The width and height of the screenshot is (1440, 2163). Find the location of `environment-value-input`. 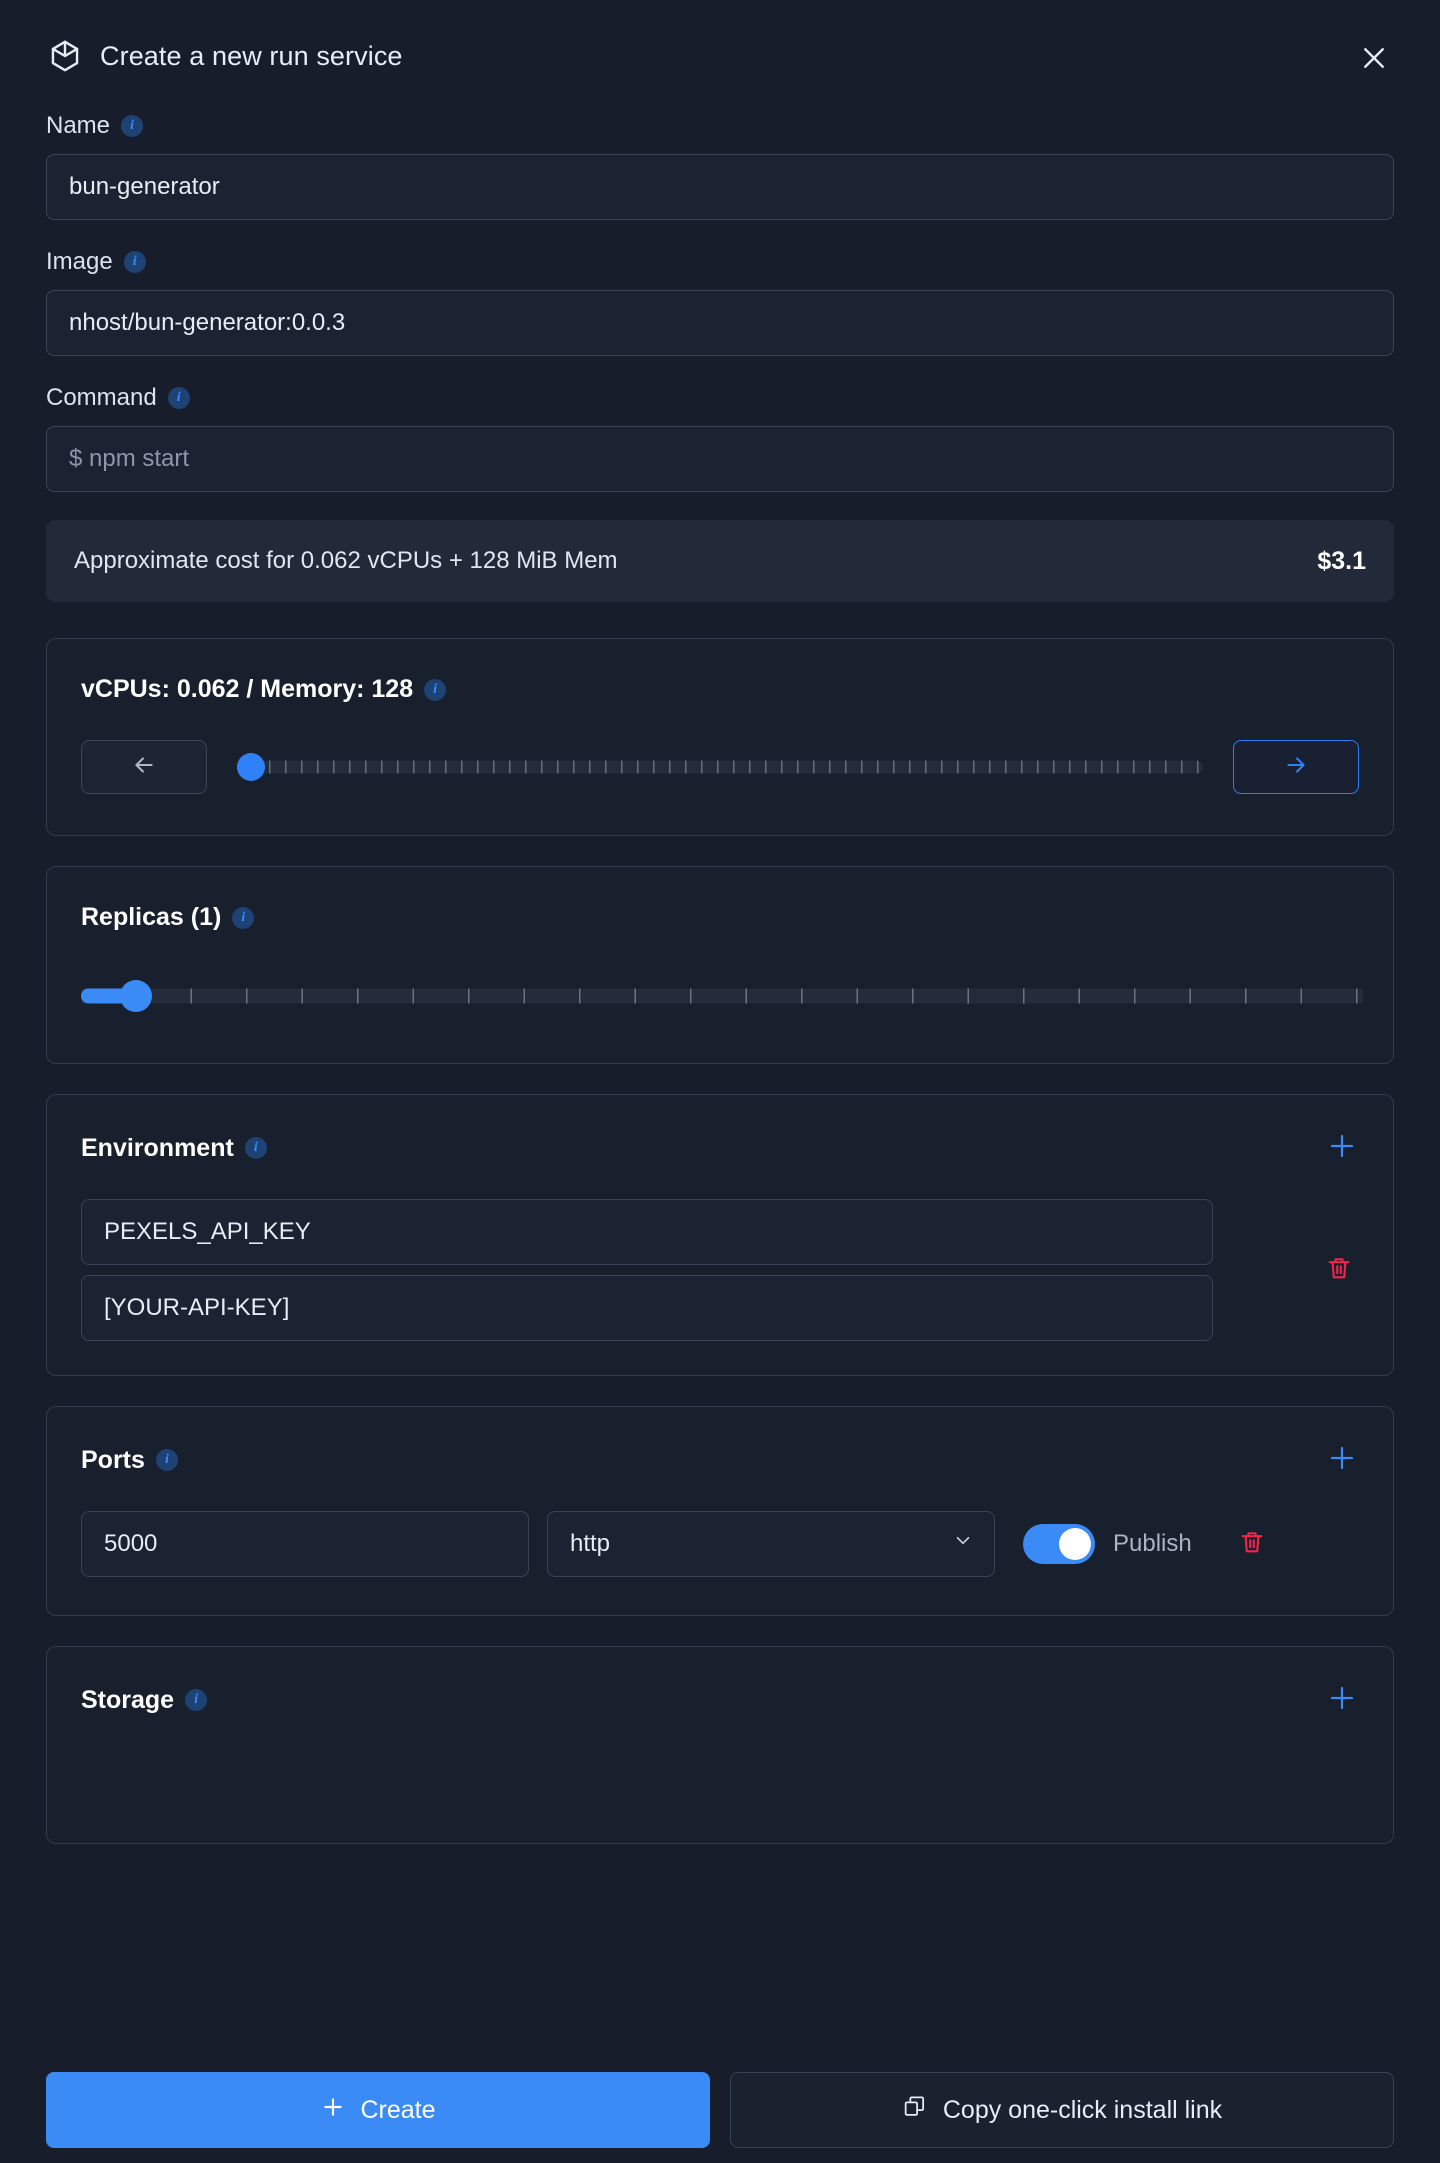

environment-value-input is located at coordinates (647, 1308).